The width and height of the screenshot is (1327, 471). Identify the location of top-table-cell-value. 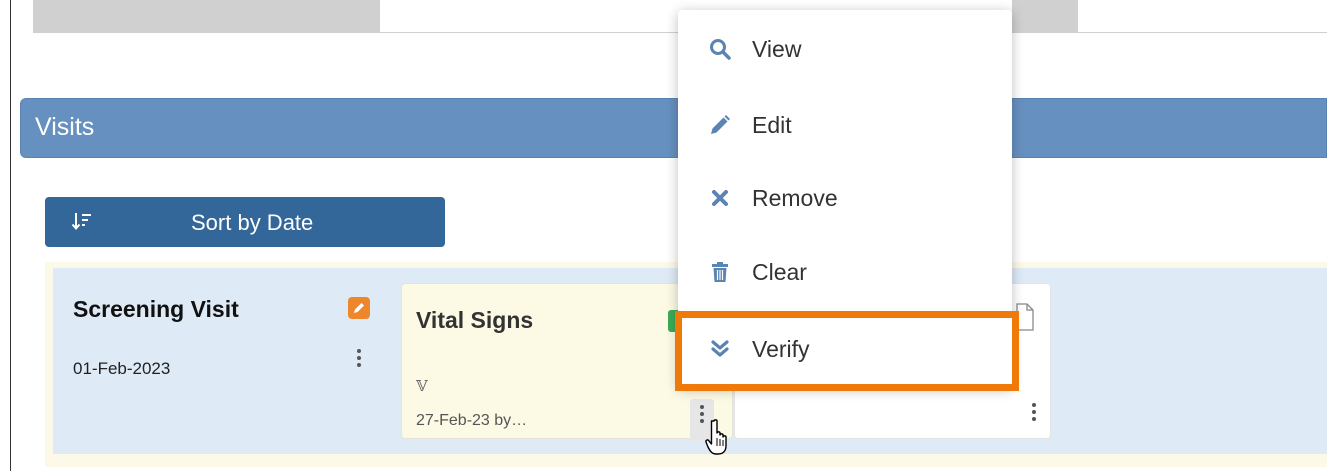
(530, 16).